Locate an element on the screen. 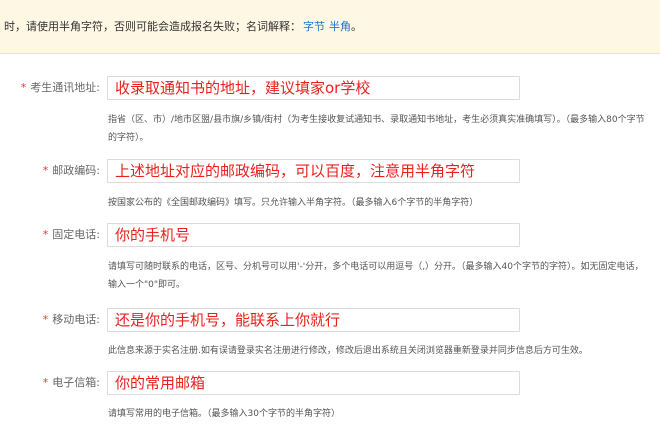 This screenshot has width=660, height=435. postcode-label: * 邮政编码: is located at coordinates (50, 171).